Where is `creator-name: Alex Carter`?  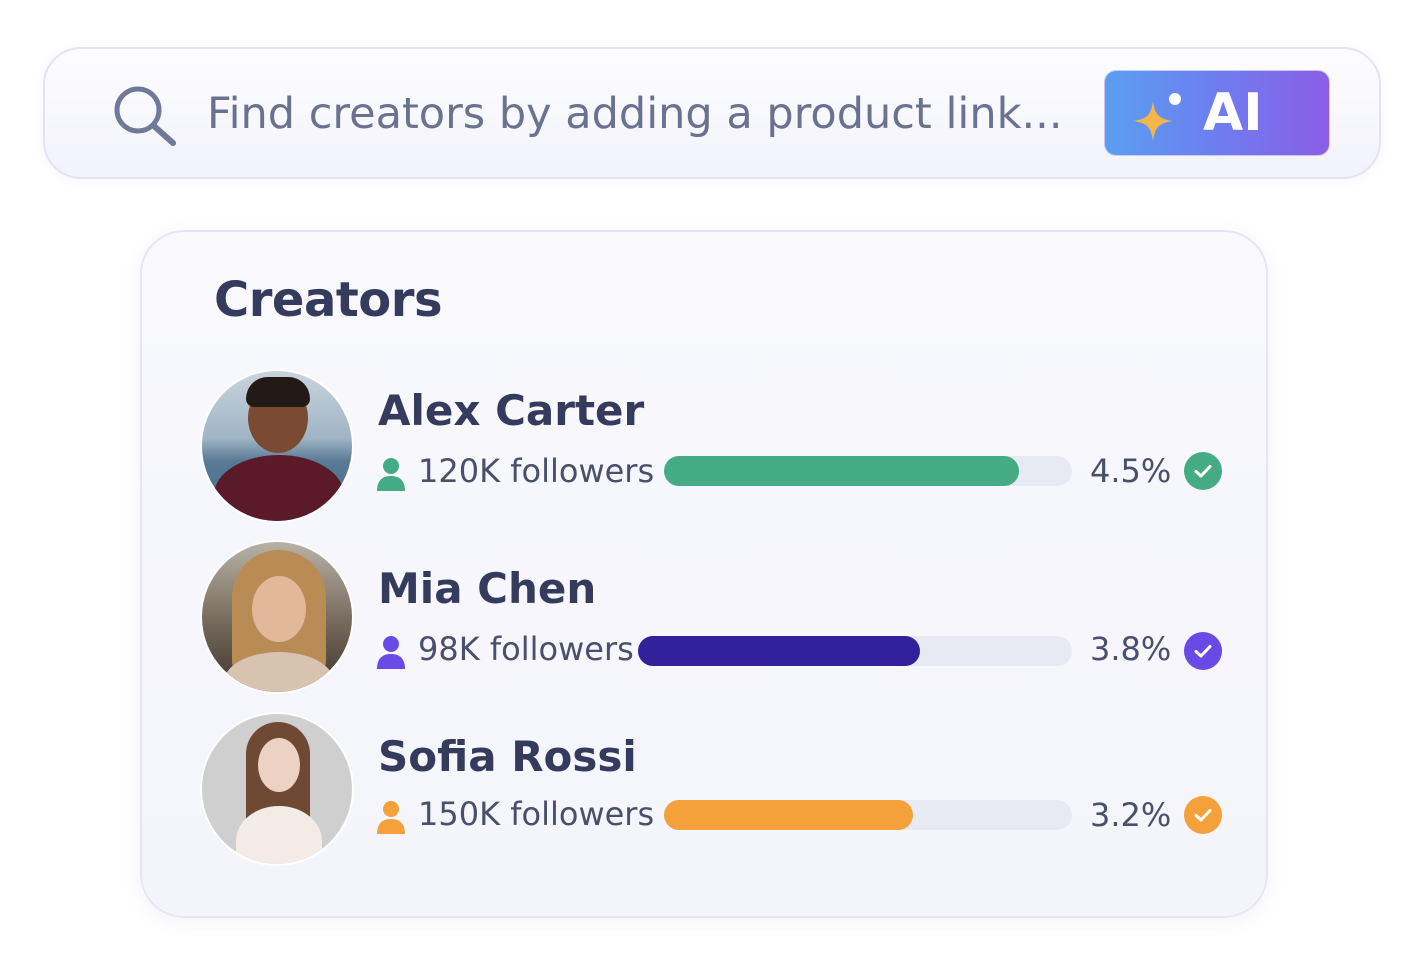 creator-name: Alex Carter is located at coordinates (511, 410).